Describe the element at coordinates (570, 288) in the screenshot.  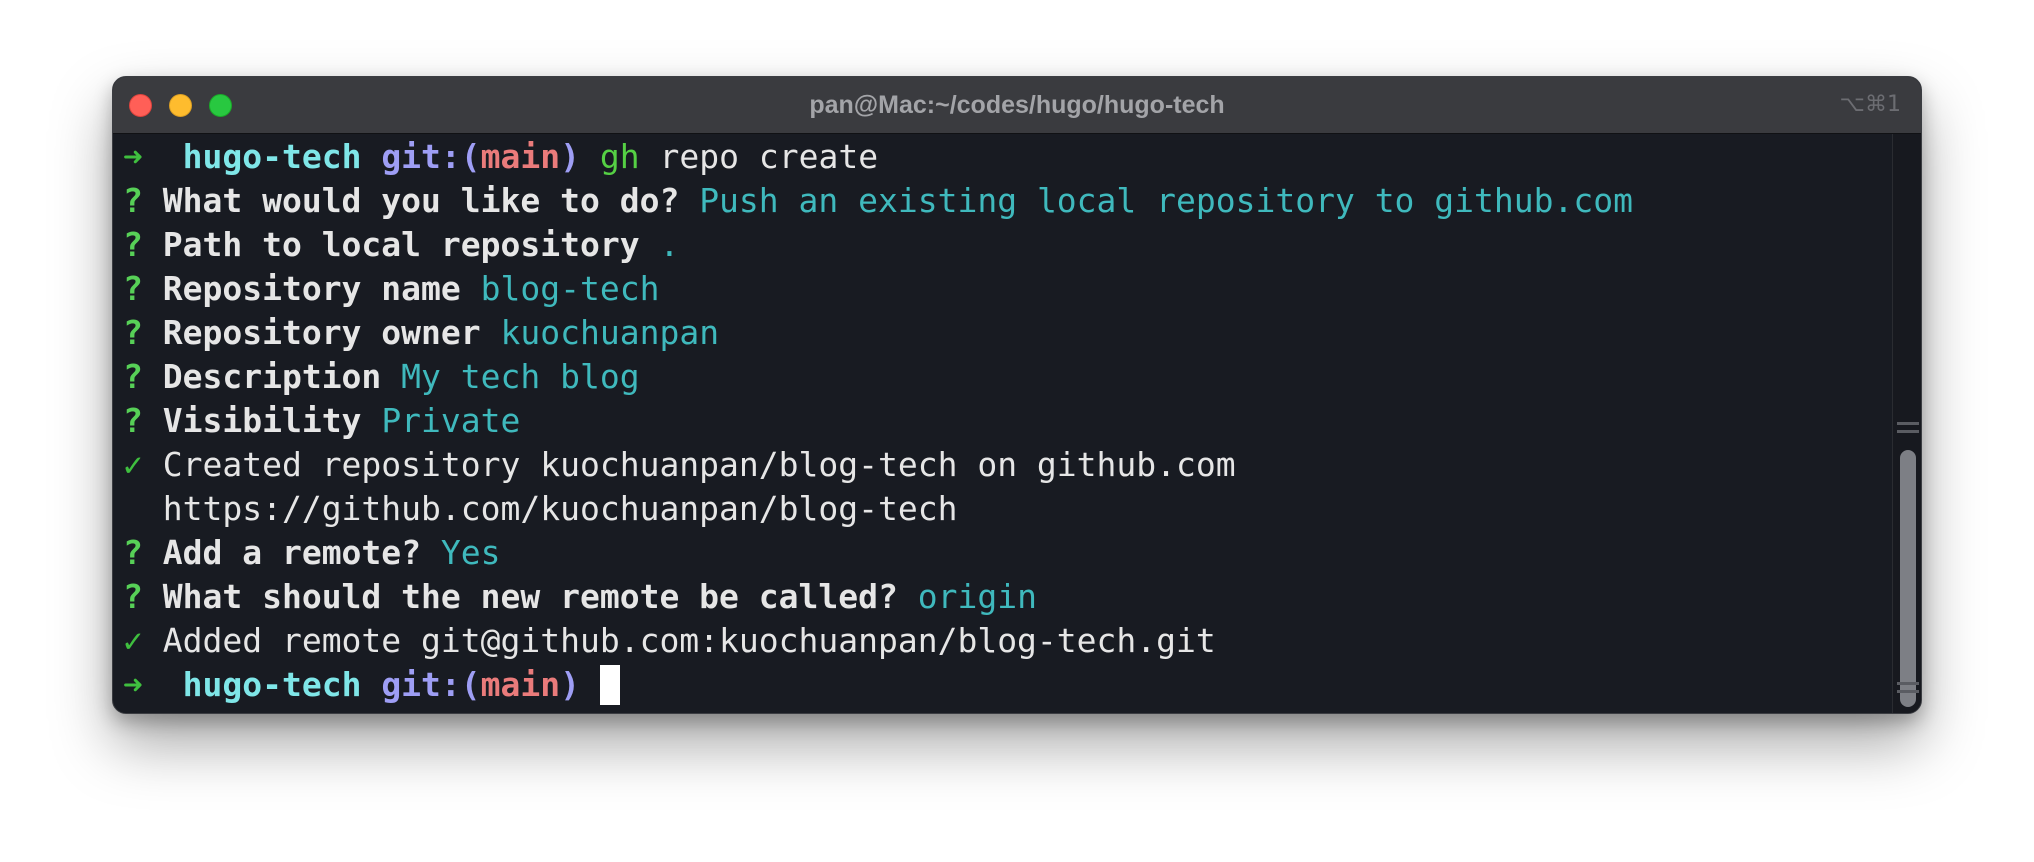
I see `prompt-answer: blog-tech` at that location.